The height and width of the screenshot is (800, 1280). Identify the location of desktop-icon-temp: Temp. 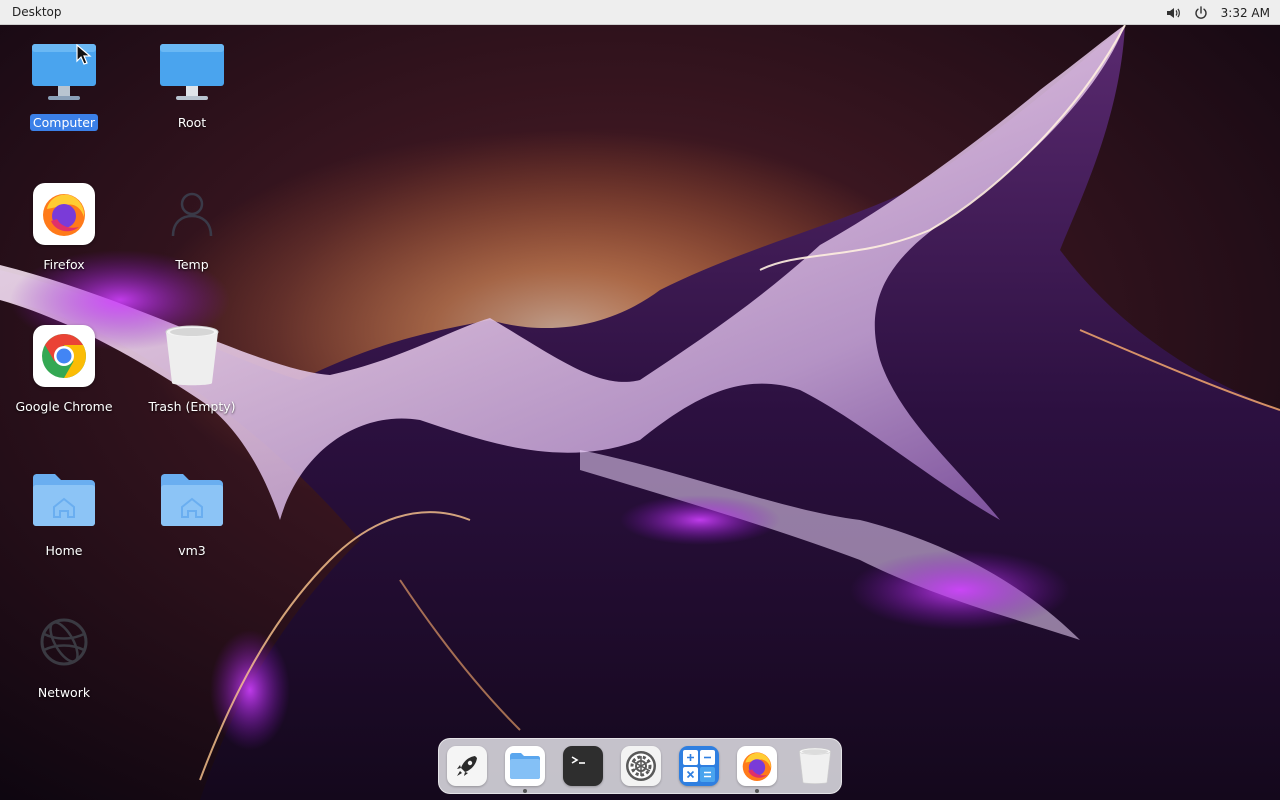
(192, 233).